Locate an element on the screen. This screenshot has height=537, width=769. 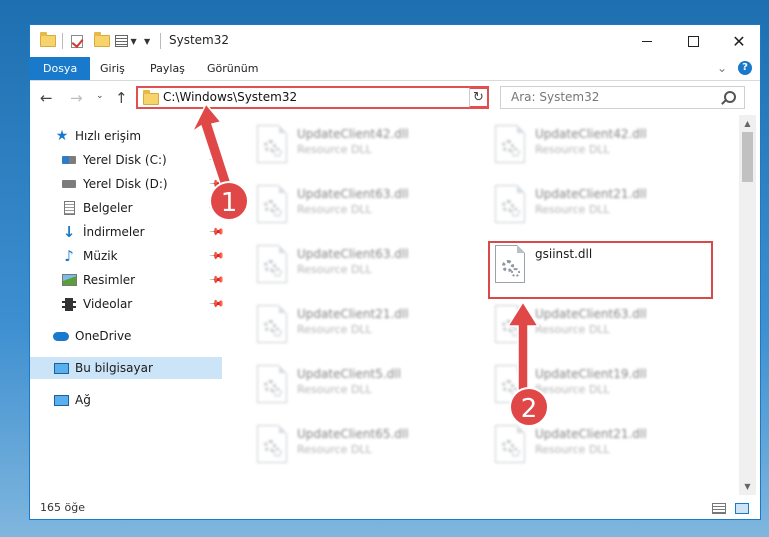
step-1-badge: 1 is located at coordinates (229, 201).